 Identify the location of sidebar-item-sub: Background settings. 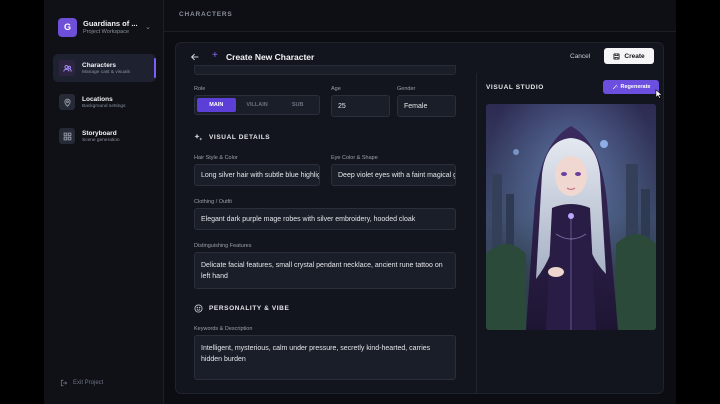
(104, 106).